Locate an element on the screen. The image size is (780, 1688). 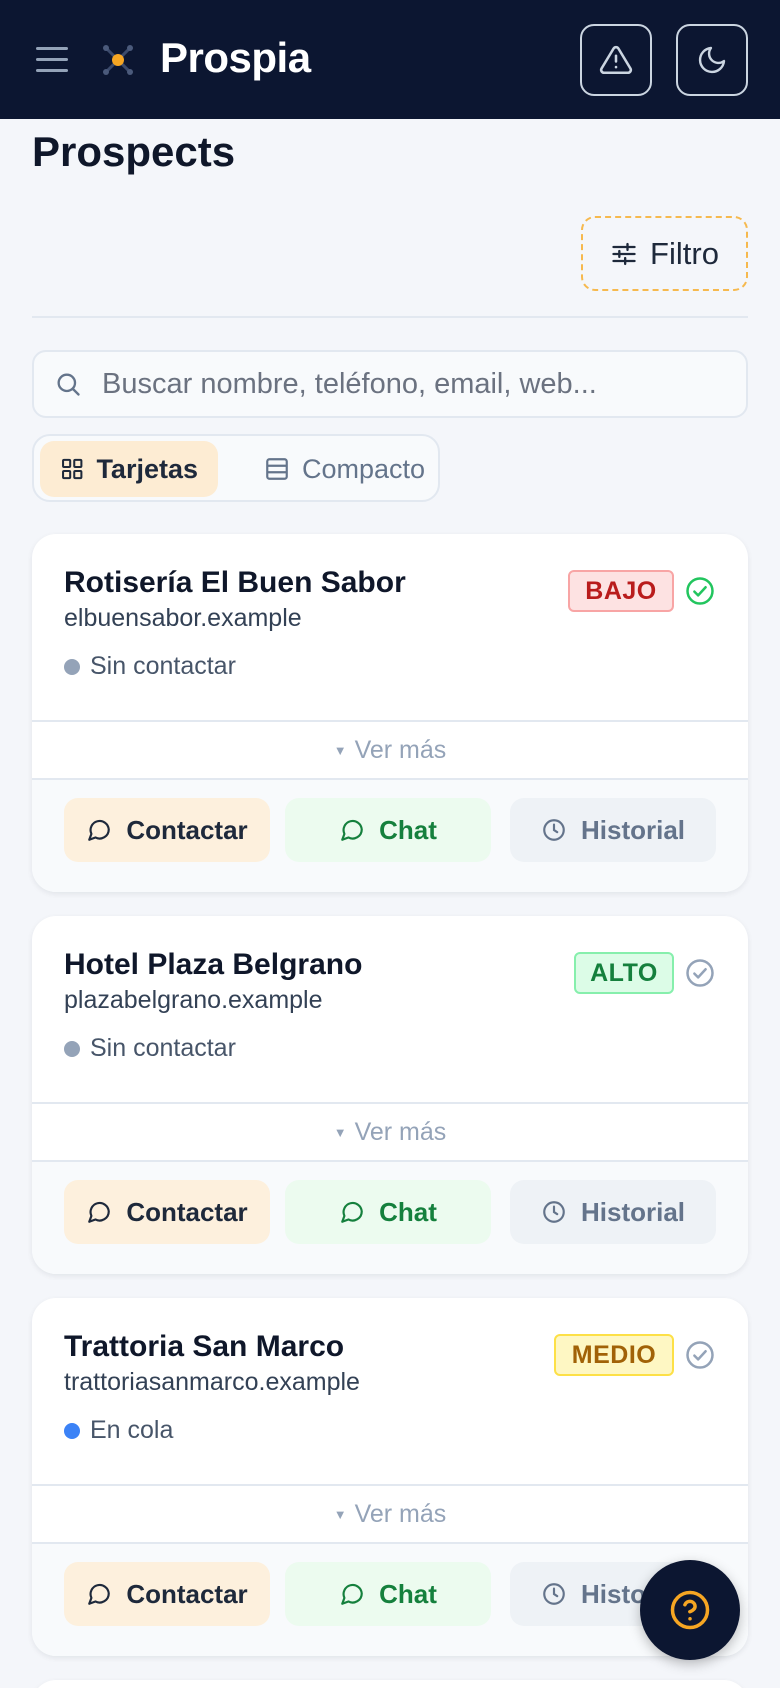
prospect-name: Trattoria San Marco is located at coordinates (204, 1346).